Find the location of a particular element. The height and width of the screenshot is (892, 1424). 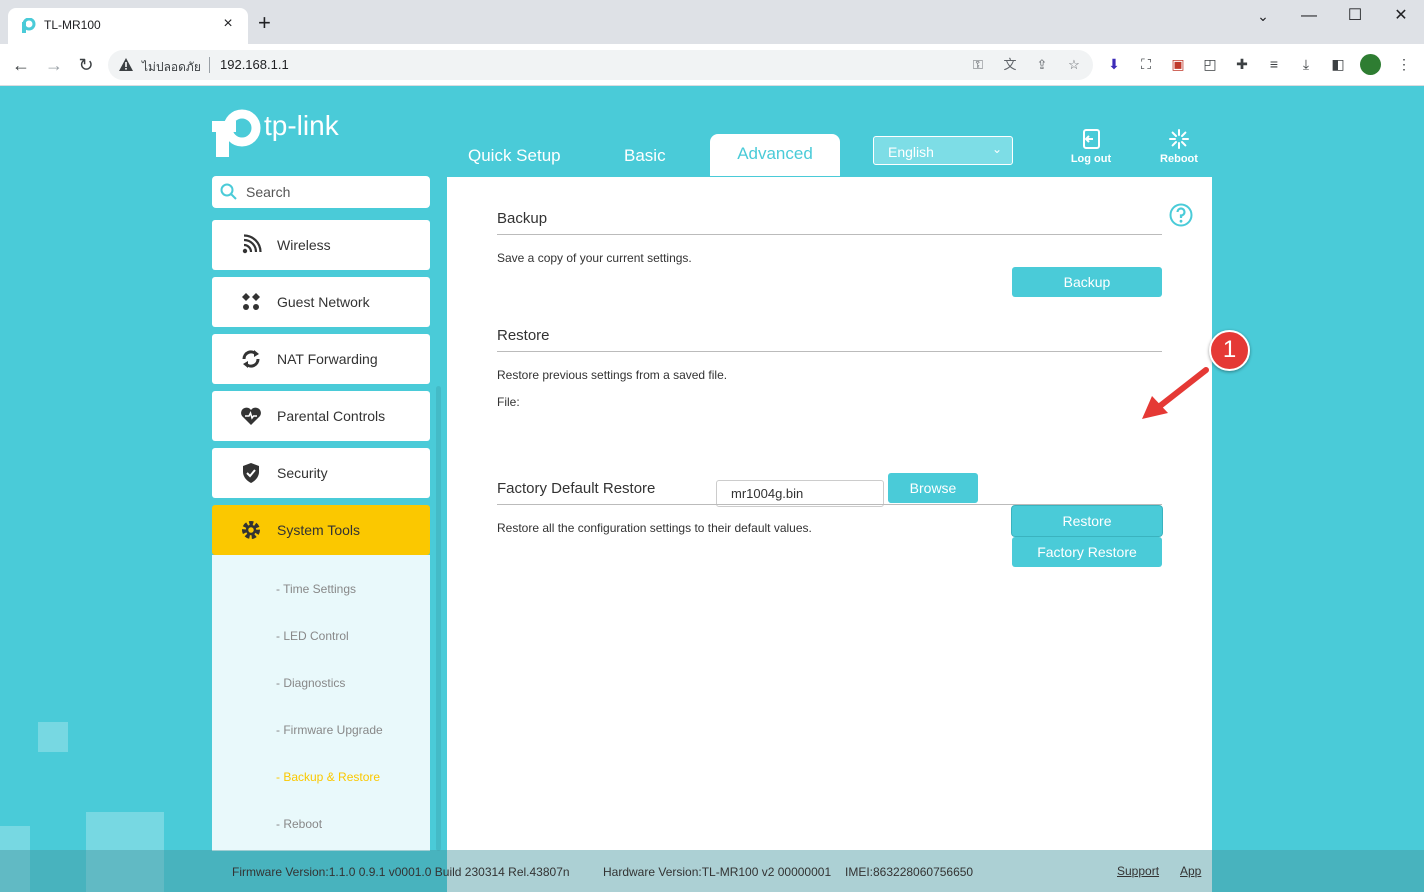

backup-description: Save a copy of your current settings. is located at coordinates (594, 258).